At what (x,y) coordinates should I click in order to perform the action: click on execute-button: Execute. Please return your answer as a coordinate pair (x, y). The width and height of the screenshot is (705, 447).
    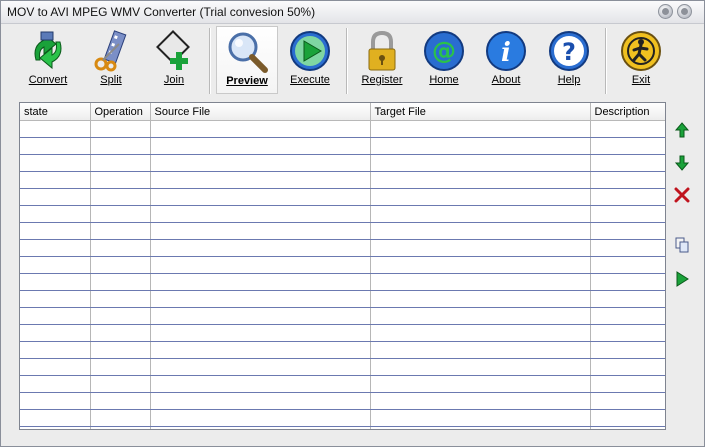
    Looking at the image, I should click on (310, 60).